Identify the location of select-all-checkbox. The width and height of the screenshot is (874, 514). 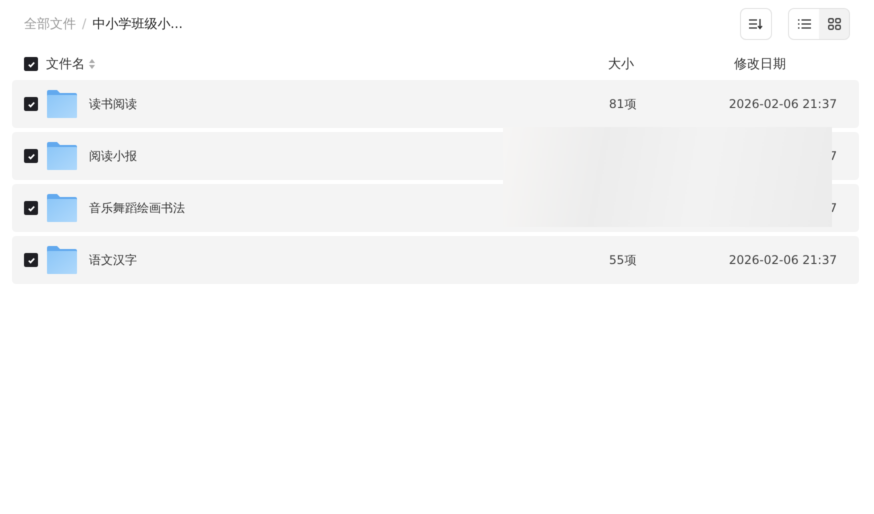
(31, 64).